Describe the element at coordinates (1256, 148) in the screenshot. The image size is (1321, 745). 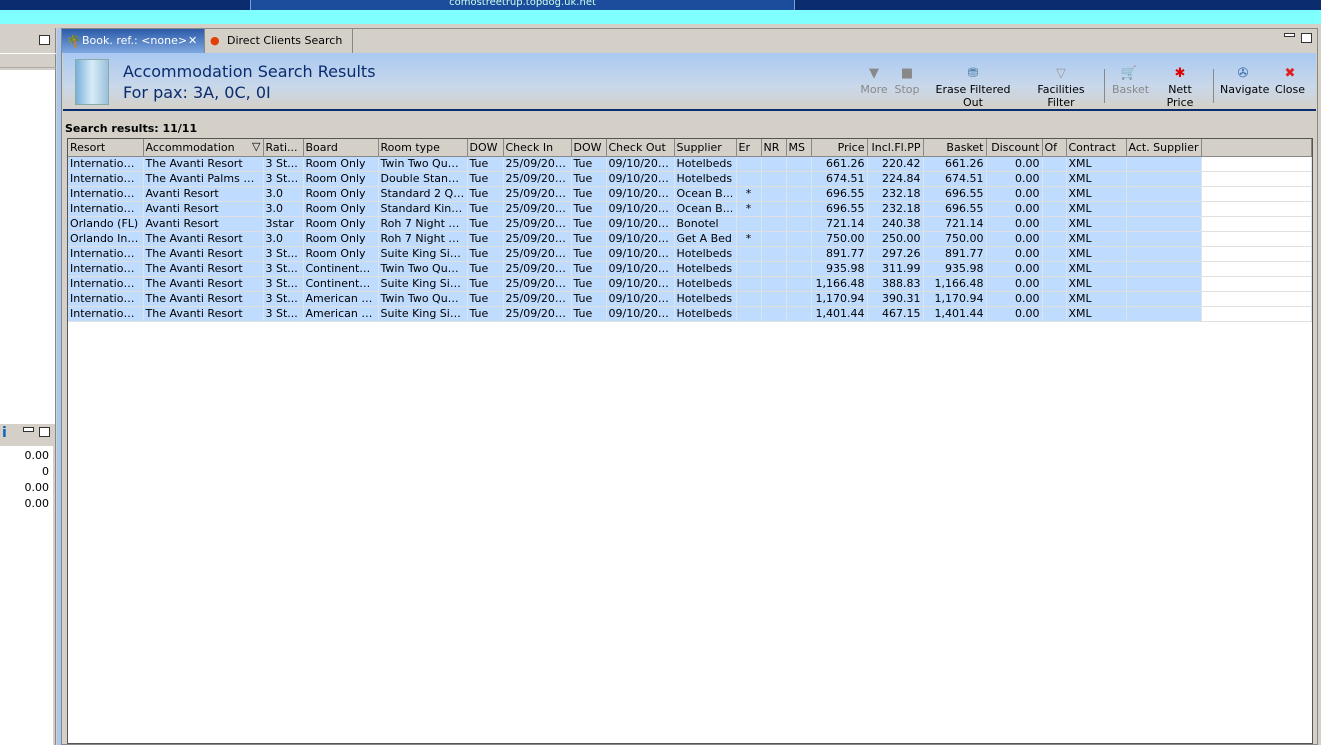
I see `column-header-filler` at that location.